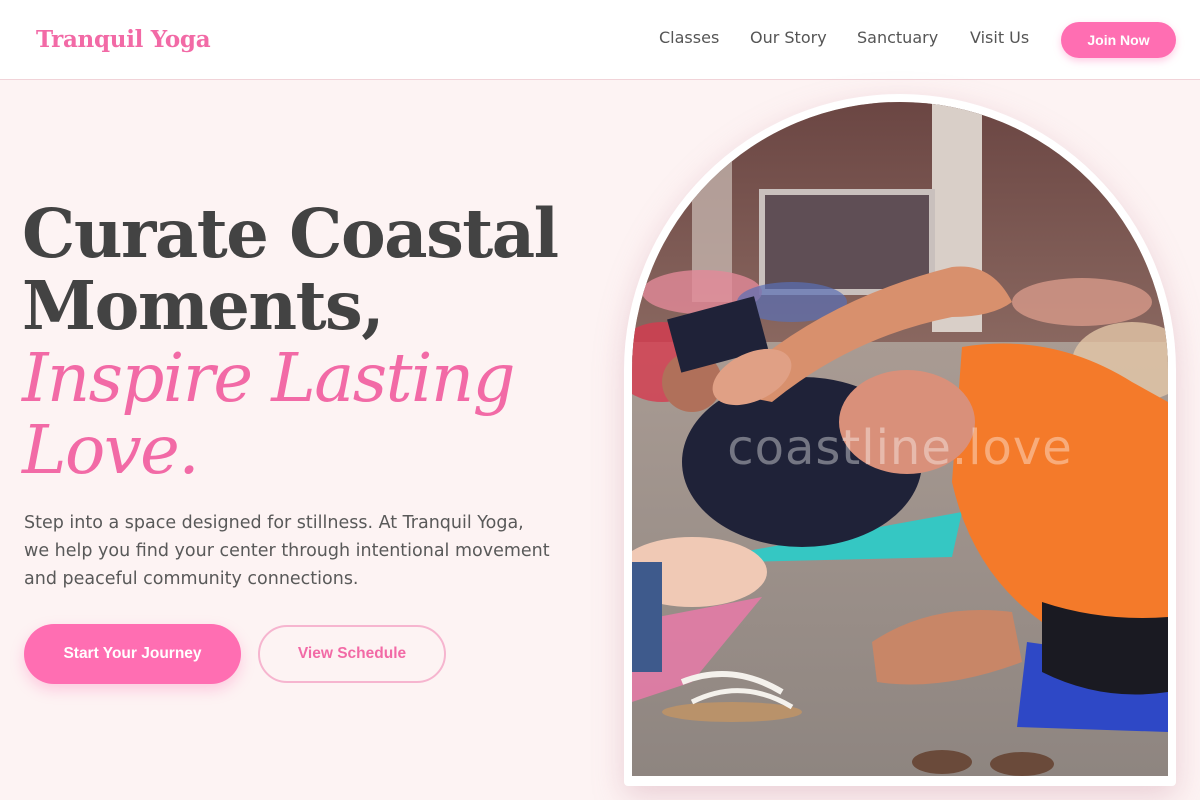 Image resolution: width=1200 pixels, height=800 pixels. What do you see at coordinates (269, 378) in the screenshot?
I see `headline-accent-line-1: Inspire Lasting` at bounding box center [269, 378].